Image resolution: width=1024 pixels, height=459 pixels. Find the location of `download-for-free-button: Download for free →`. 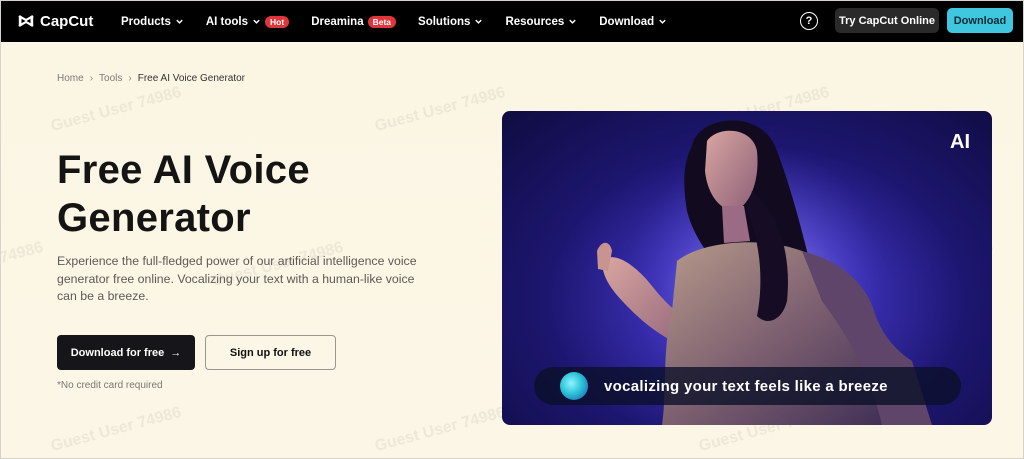

download-for-free-button: Download for free → is located at coordinates (126, 352).